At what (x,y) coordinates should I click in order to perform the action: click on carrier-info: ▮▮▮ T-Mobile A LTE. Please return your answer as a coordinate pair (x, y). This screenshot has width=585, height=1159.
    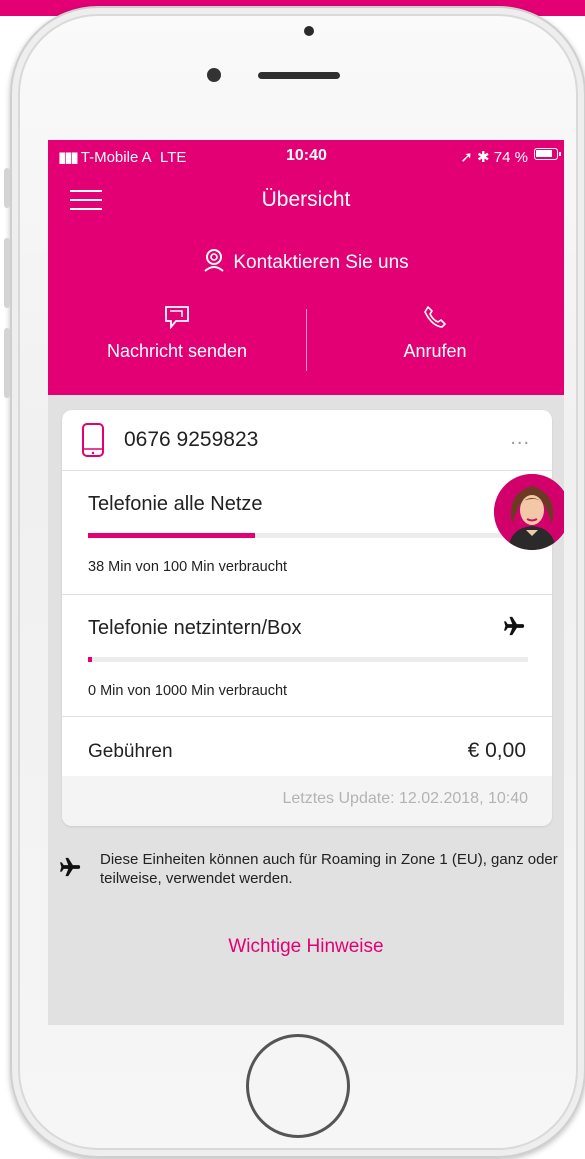
    Looking at the image, I should click on (122, 157).